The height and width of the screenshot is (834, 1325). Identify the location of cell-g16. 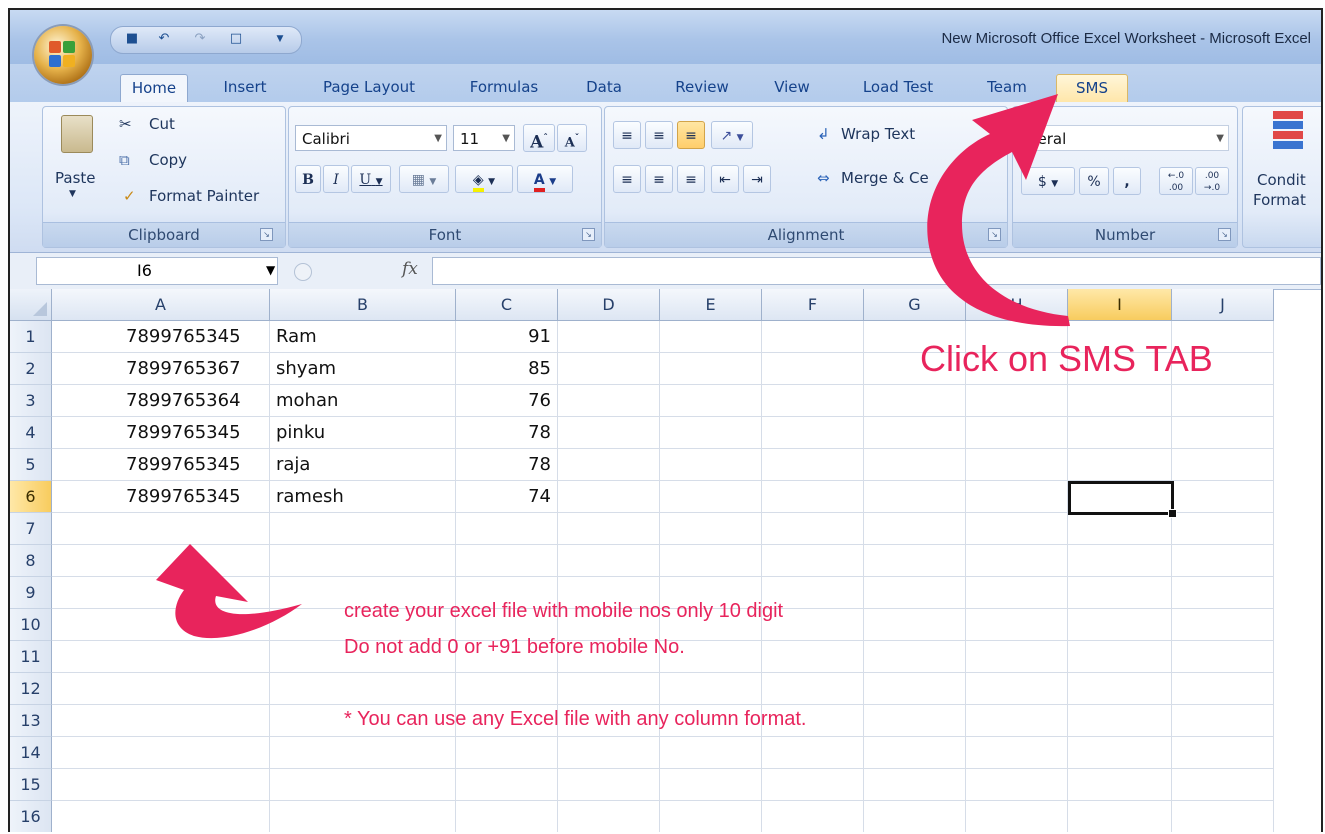
(915, 816).